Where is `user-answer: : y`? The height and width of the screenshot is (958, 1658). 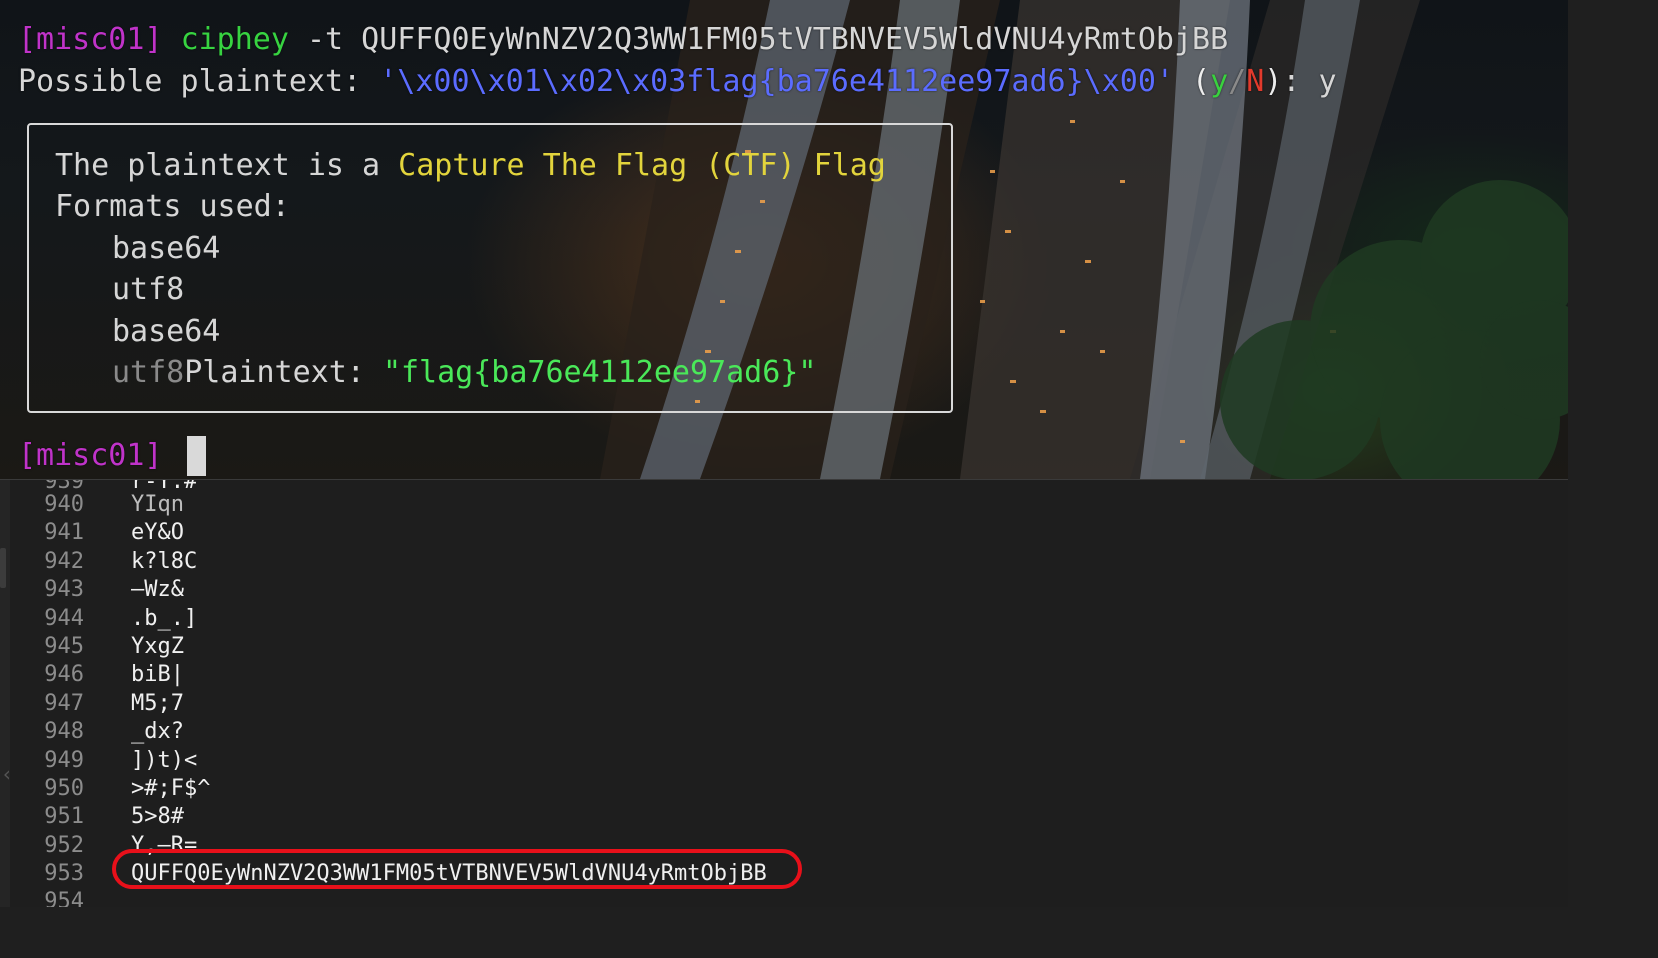 user-answer: : y is located at coordinates (1309, 81).